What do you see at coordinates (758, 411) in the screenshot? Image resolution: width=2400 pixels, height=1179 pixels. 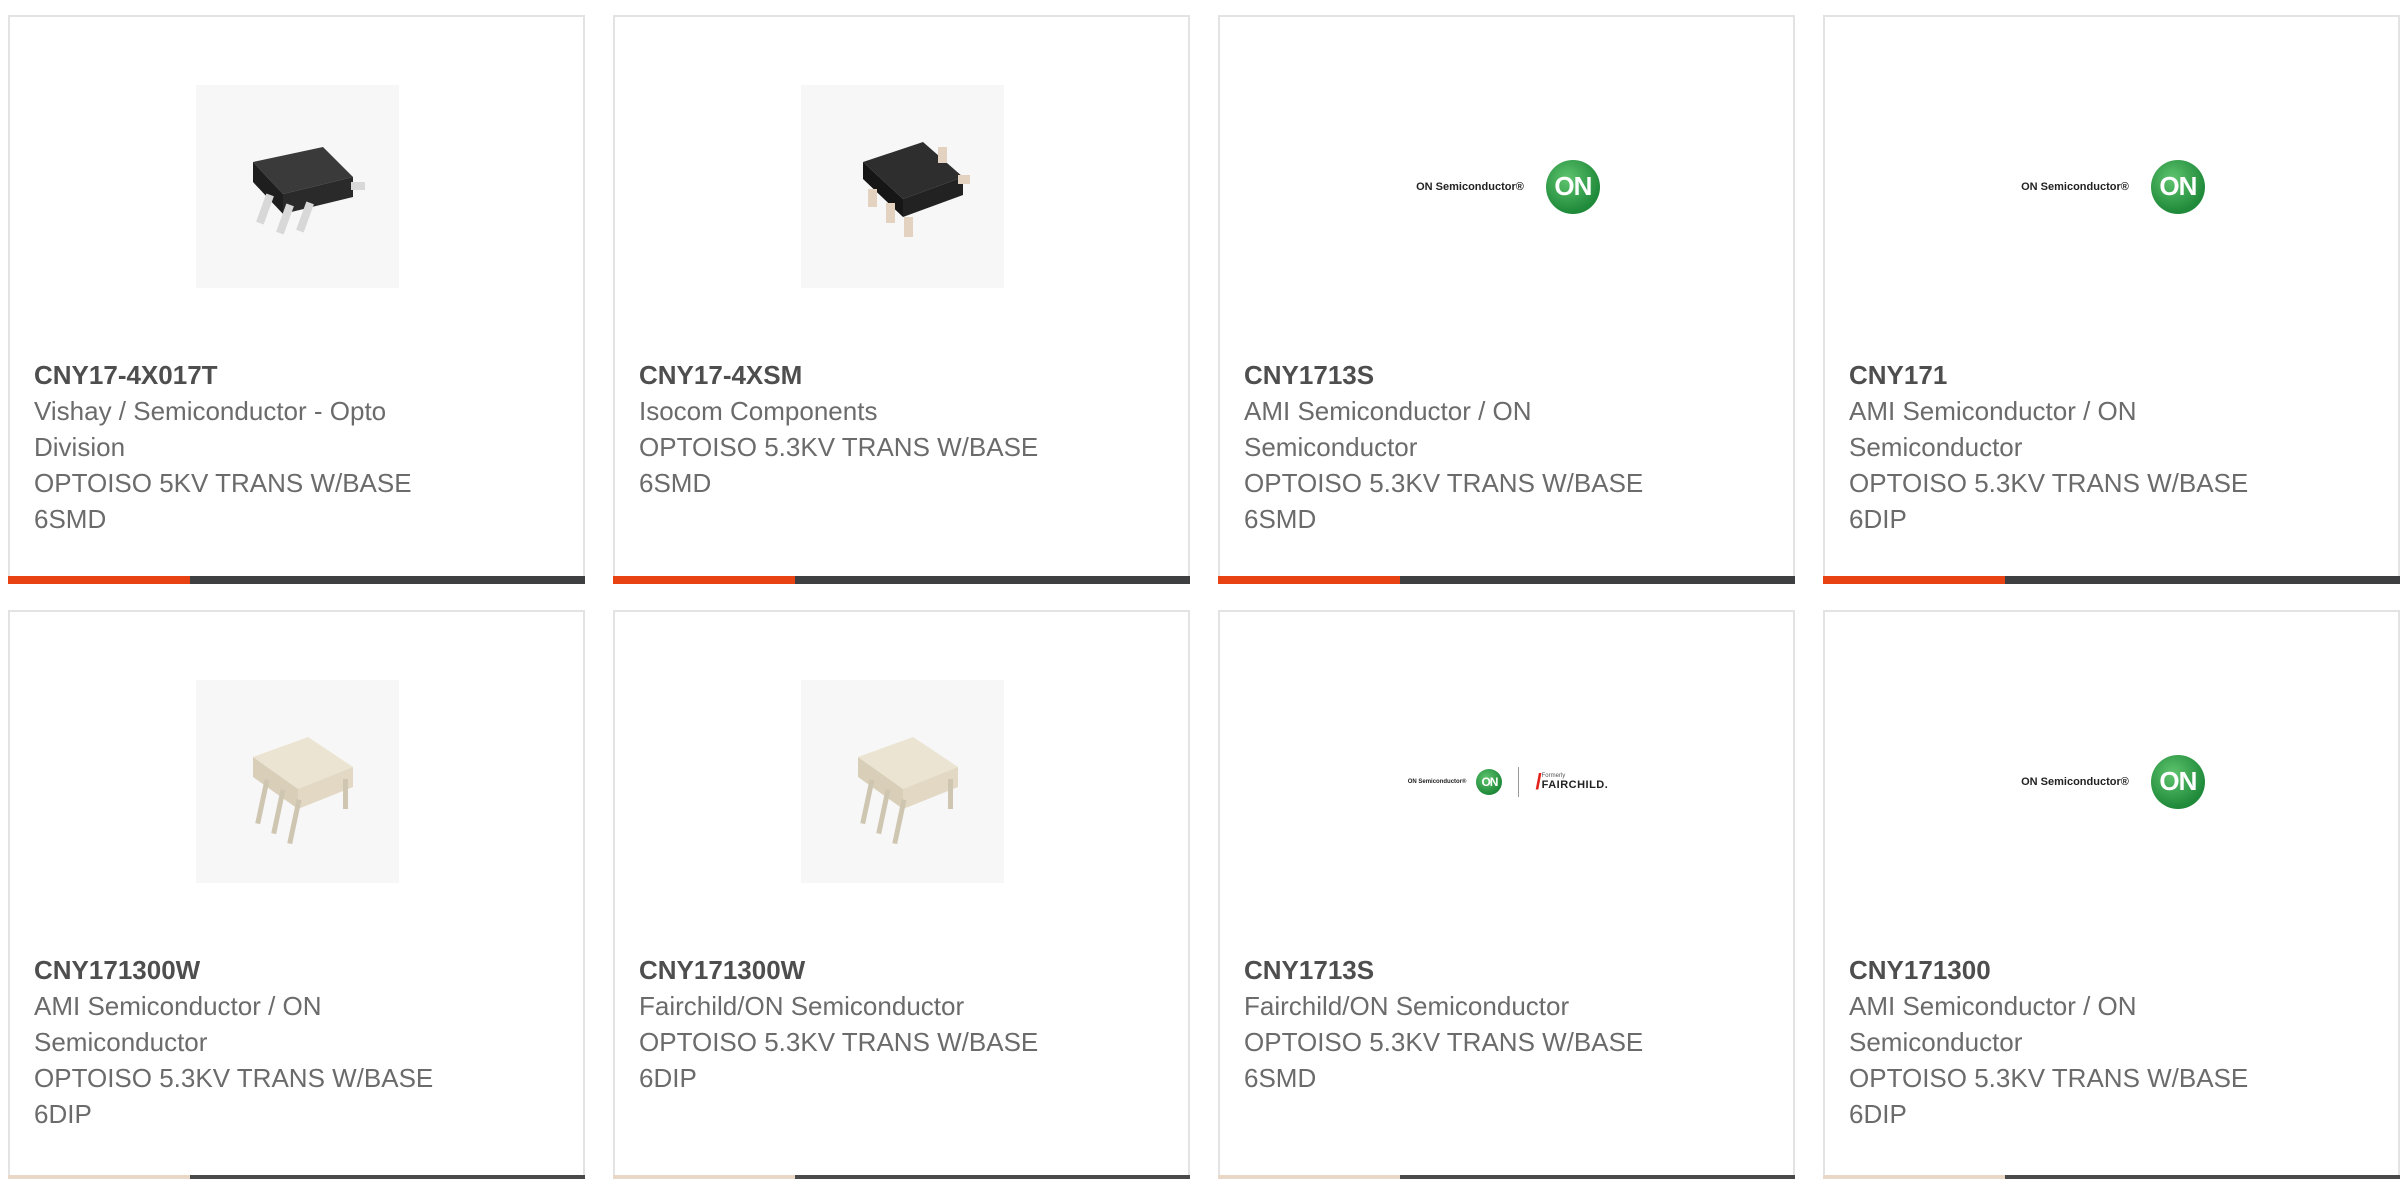 I see `manufacturer: Isocom Components` at bounding box center [758, 411].